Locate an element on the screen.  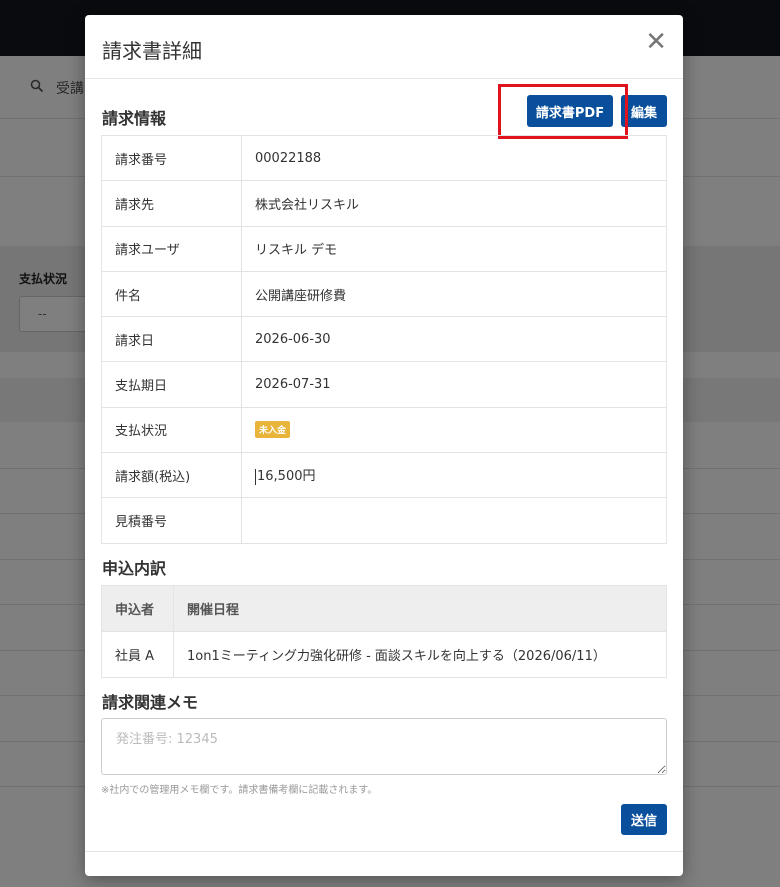
payment-status-cell: 未入金 is located at coordinates (454, 430).